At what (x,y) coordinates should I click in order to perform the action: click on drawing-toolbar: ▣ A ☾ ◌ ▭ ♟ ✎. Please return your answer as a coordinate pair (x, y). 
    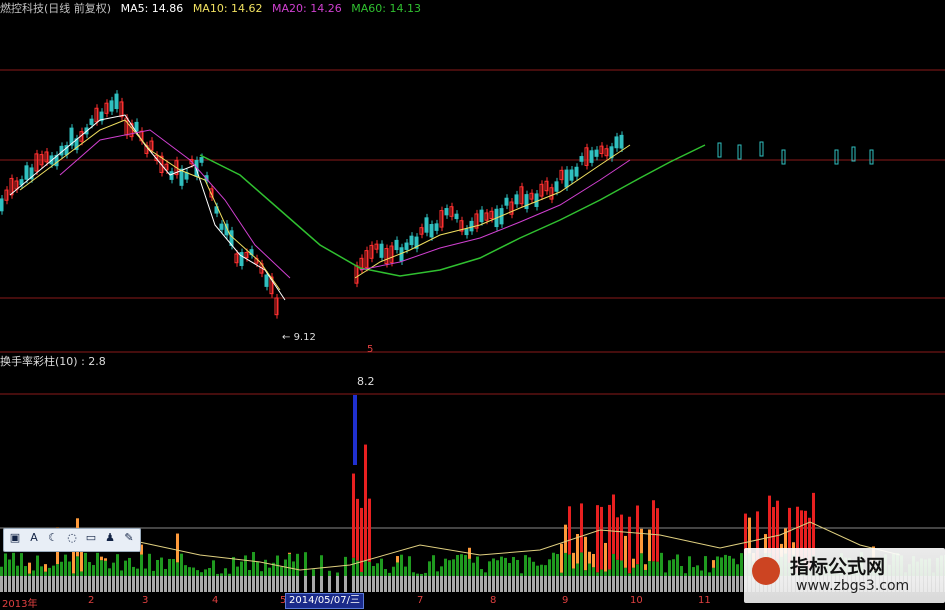
    Looking at the image, I should click on (72, 540).